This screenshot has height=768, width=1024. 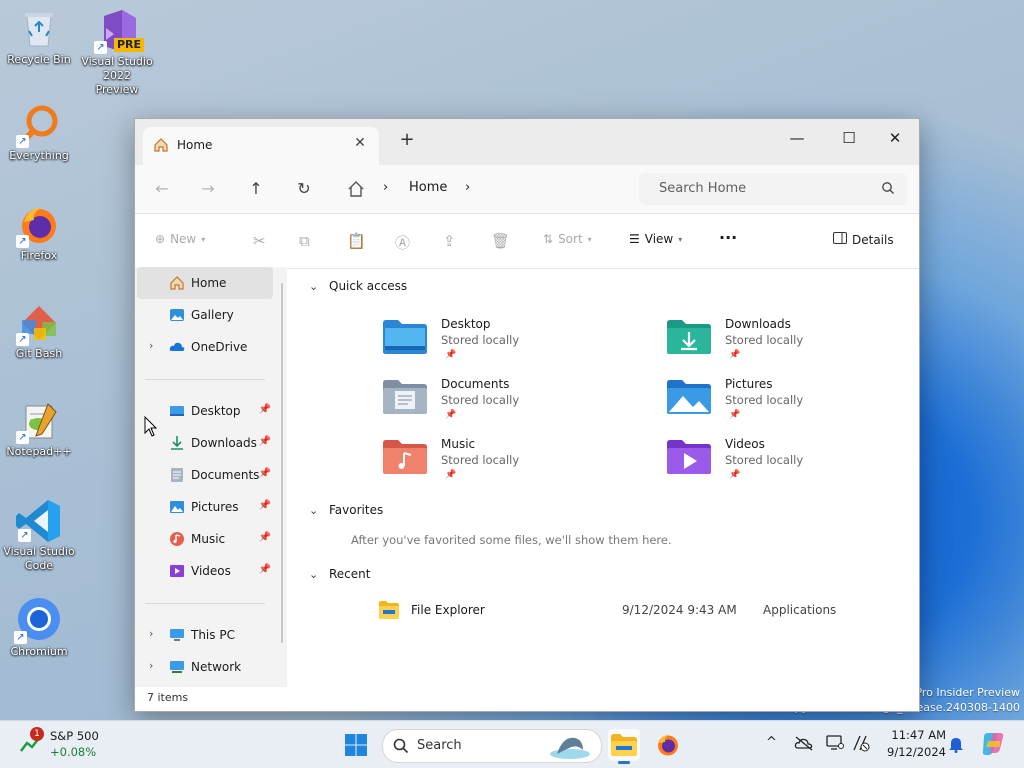 What do you see at coordinates (503, 402) in the screenshot?
I see `quick-access-documents: Documents Stored locally 📌` at bounding box center [503, 402].